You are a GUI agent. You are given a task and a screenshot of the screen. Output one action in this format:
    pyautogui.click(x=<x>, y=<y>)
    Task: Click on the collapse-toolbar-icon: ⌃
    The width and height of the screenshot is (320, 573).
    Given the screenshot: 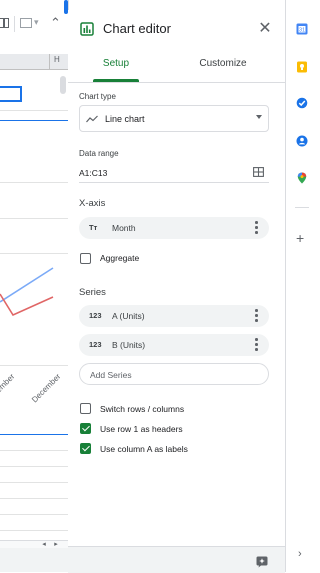 What is the action you would take?
    pyautogui.click(x=55, y=23)
    